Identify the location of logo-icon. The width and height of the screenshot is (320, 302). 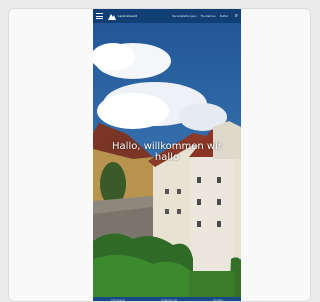
(112, 16).